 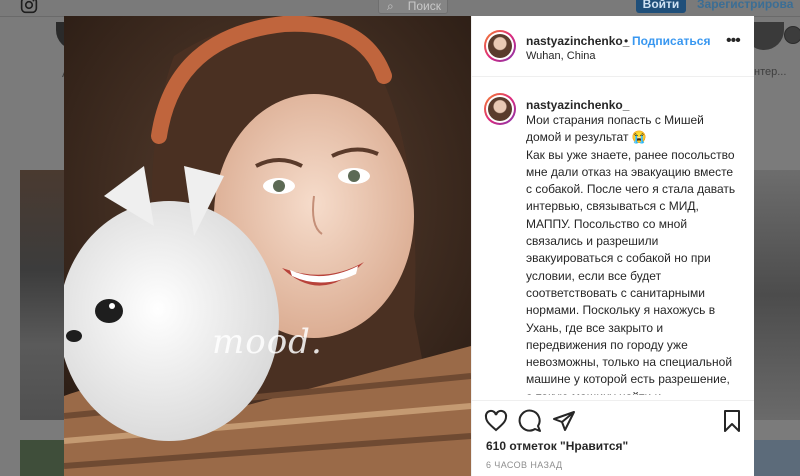 What do you see at coordinates (42, 295) in the screenshot?
I see `background-thumbnail-left` at bounding box center [42, 295].